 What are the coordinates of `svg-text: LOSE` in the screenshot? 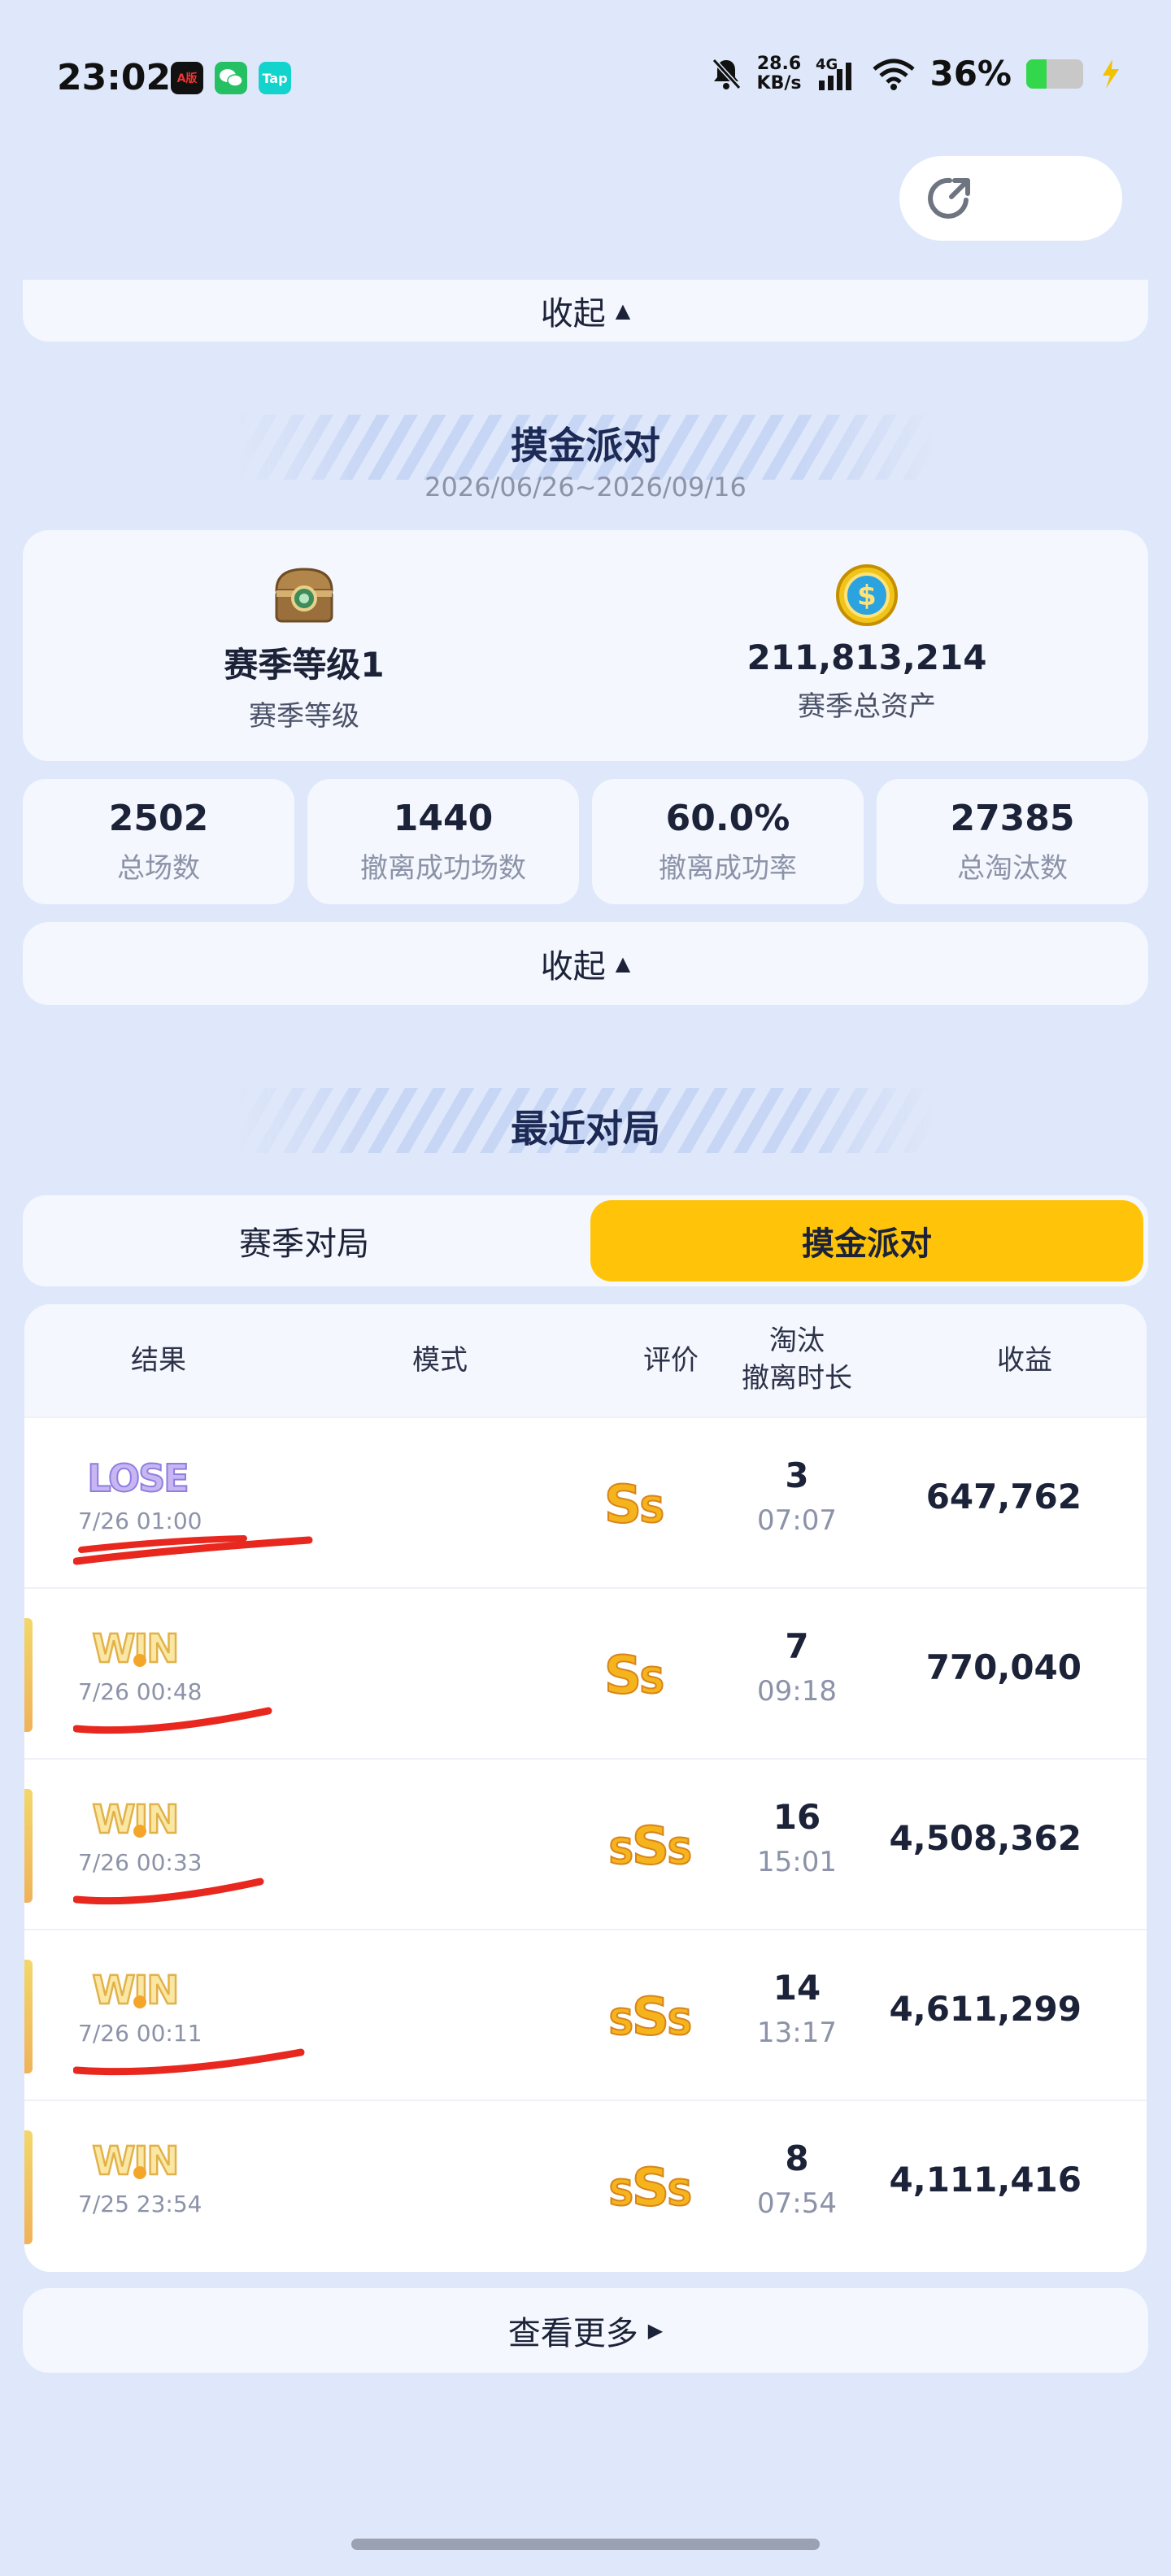 It's located at (137, 1478).